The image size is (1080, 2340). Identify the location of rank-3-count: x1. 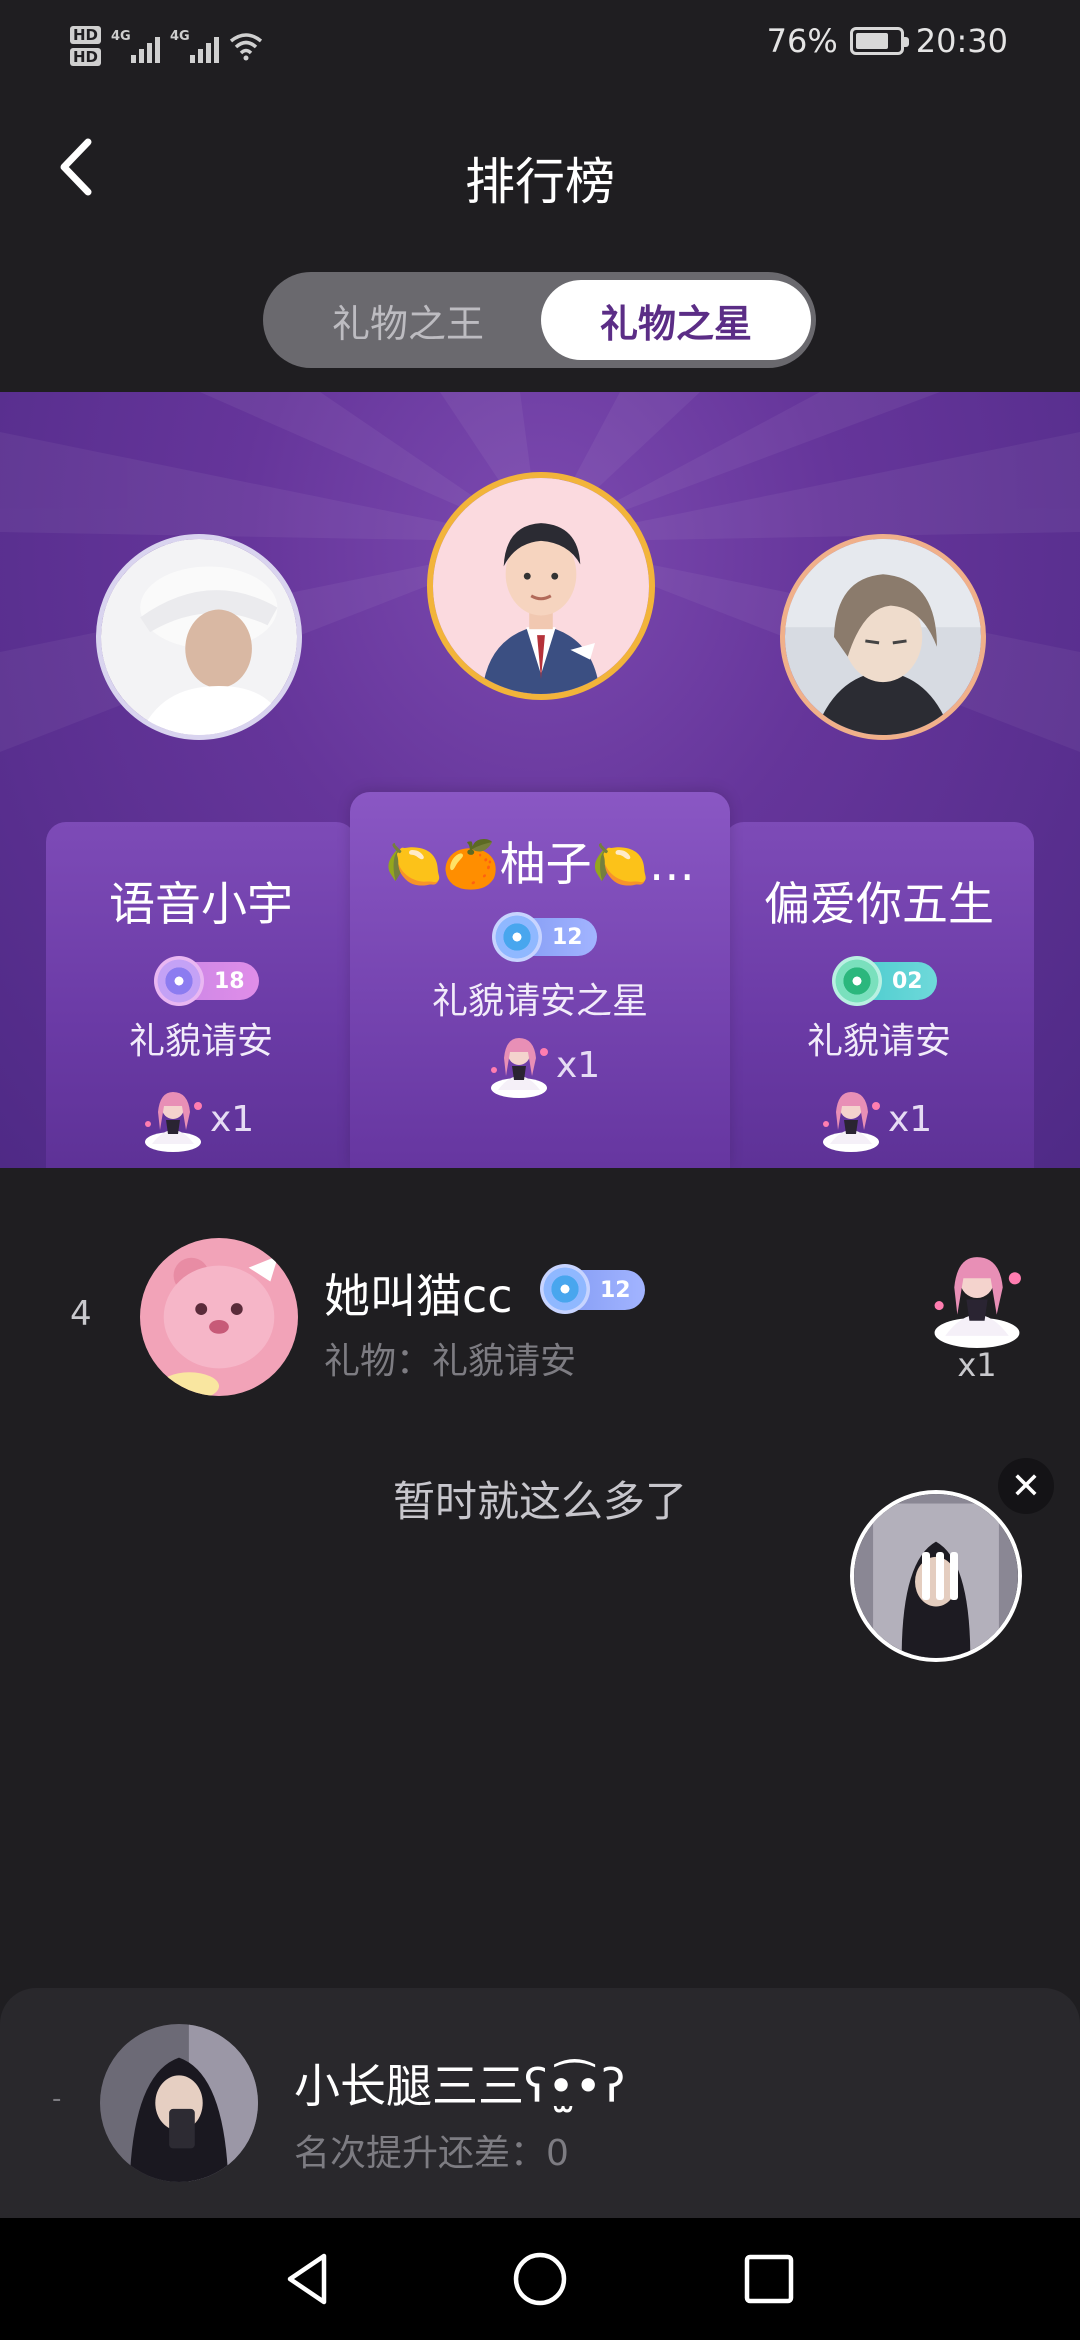
(910, 1119).